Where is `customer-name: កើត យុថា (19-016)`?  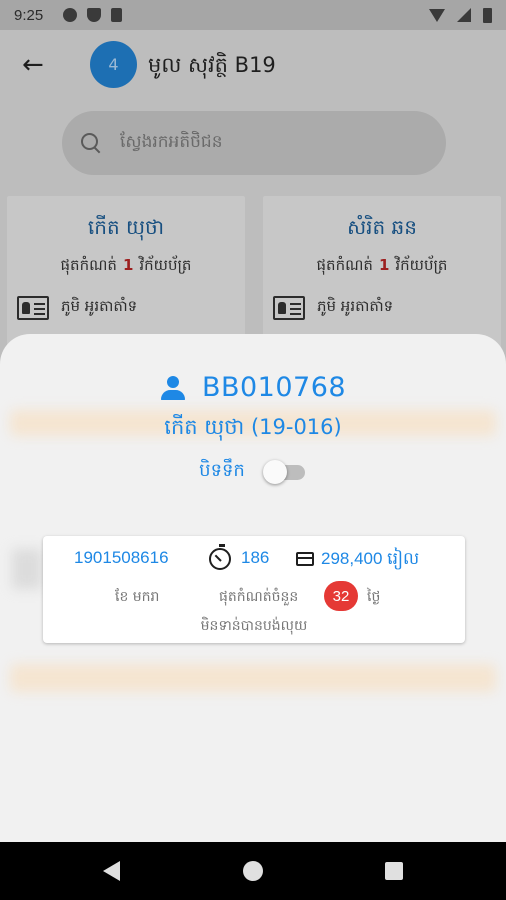 customer-name: កើត យុថា (19-016) is located at coordinates (253, 427).